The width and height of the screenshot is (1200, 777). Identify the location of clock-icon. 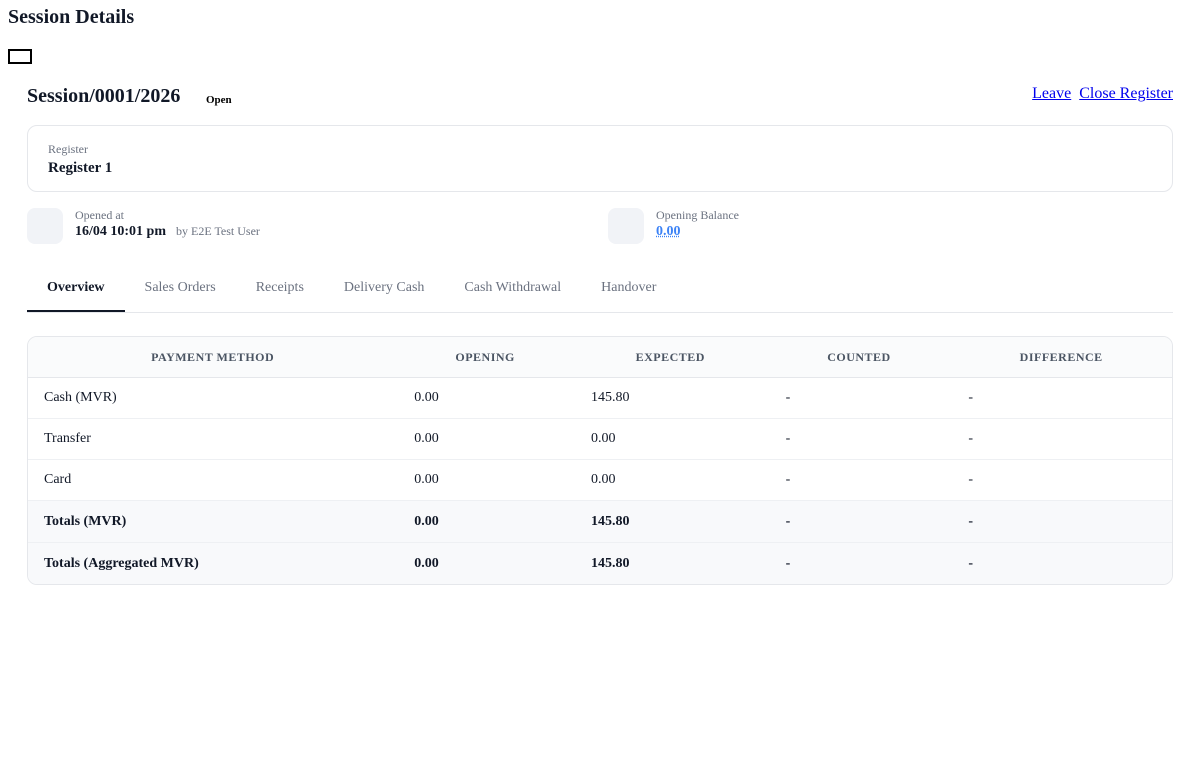
(45, 226).